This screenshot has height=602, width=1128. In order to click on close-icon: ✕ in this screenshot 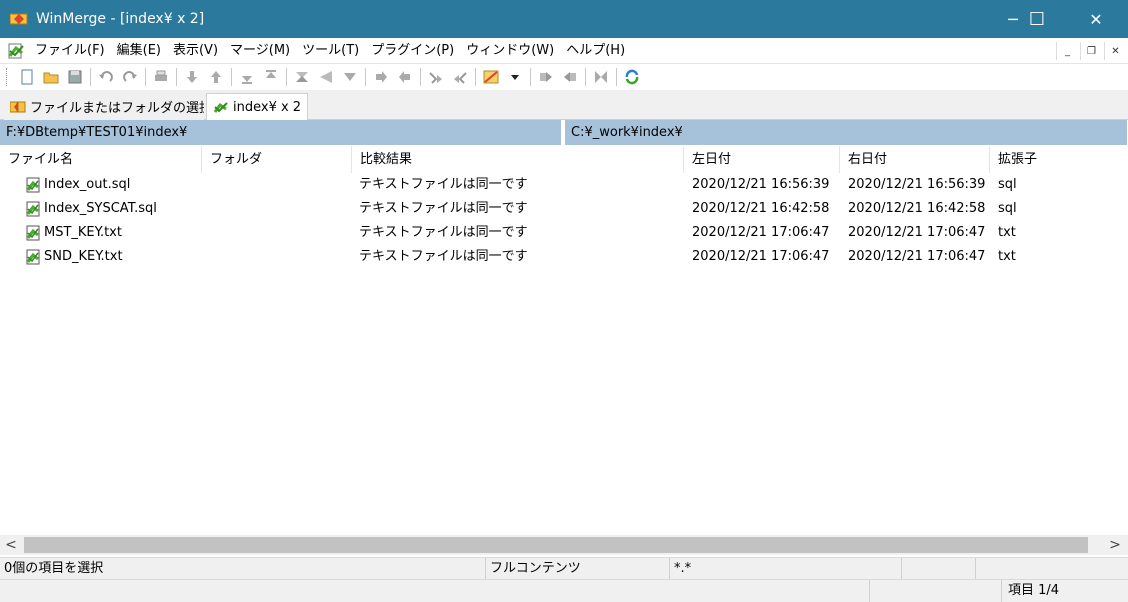, I will do `click(1096, 19)`.